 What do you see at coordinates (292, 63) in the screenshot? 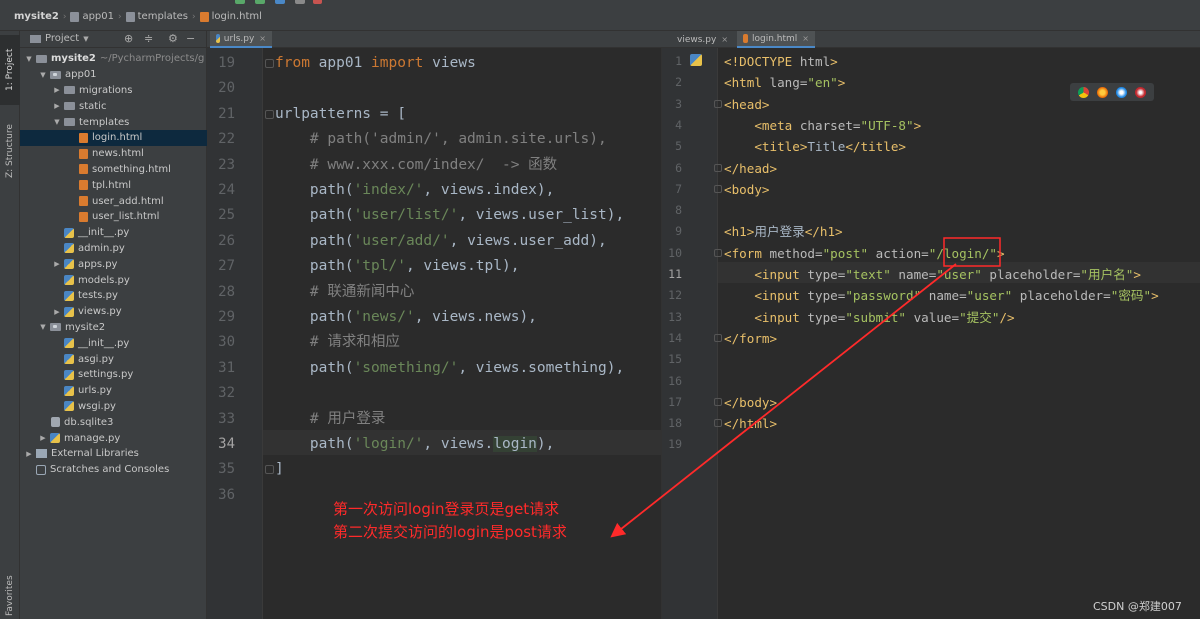
I see `code-token: from` at bounding box center [292, 63].